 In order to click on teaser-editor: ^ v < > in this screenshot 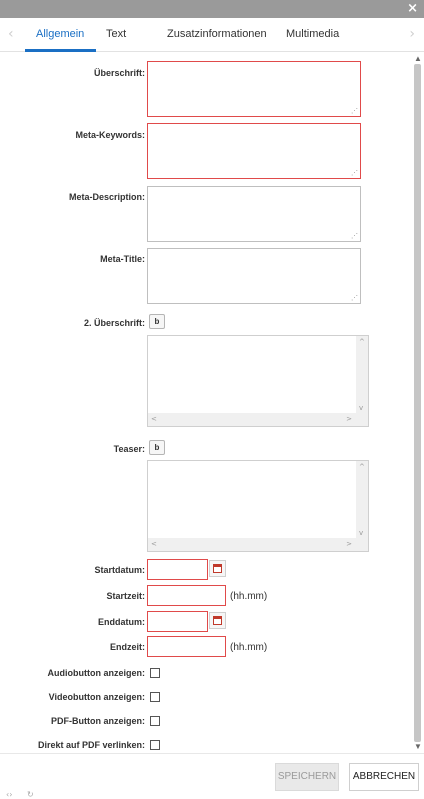, I will do `click(258, 506)`.